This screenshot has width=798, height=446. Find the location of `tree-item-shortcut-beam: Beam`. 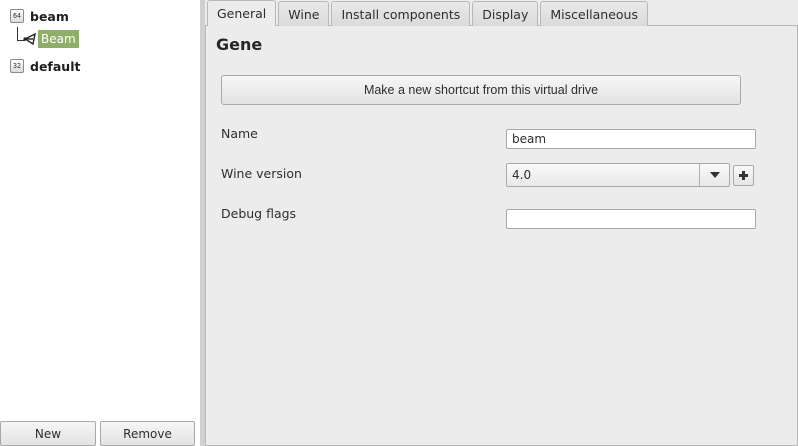

tree-item-shortcut-beam: Beam is located at coordinates (51, 39).